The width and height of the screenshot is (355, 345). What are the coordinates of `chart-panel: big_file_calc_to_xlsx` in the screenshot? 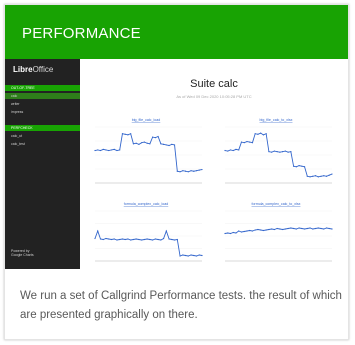 It's located at (278, 151).